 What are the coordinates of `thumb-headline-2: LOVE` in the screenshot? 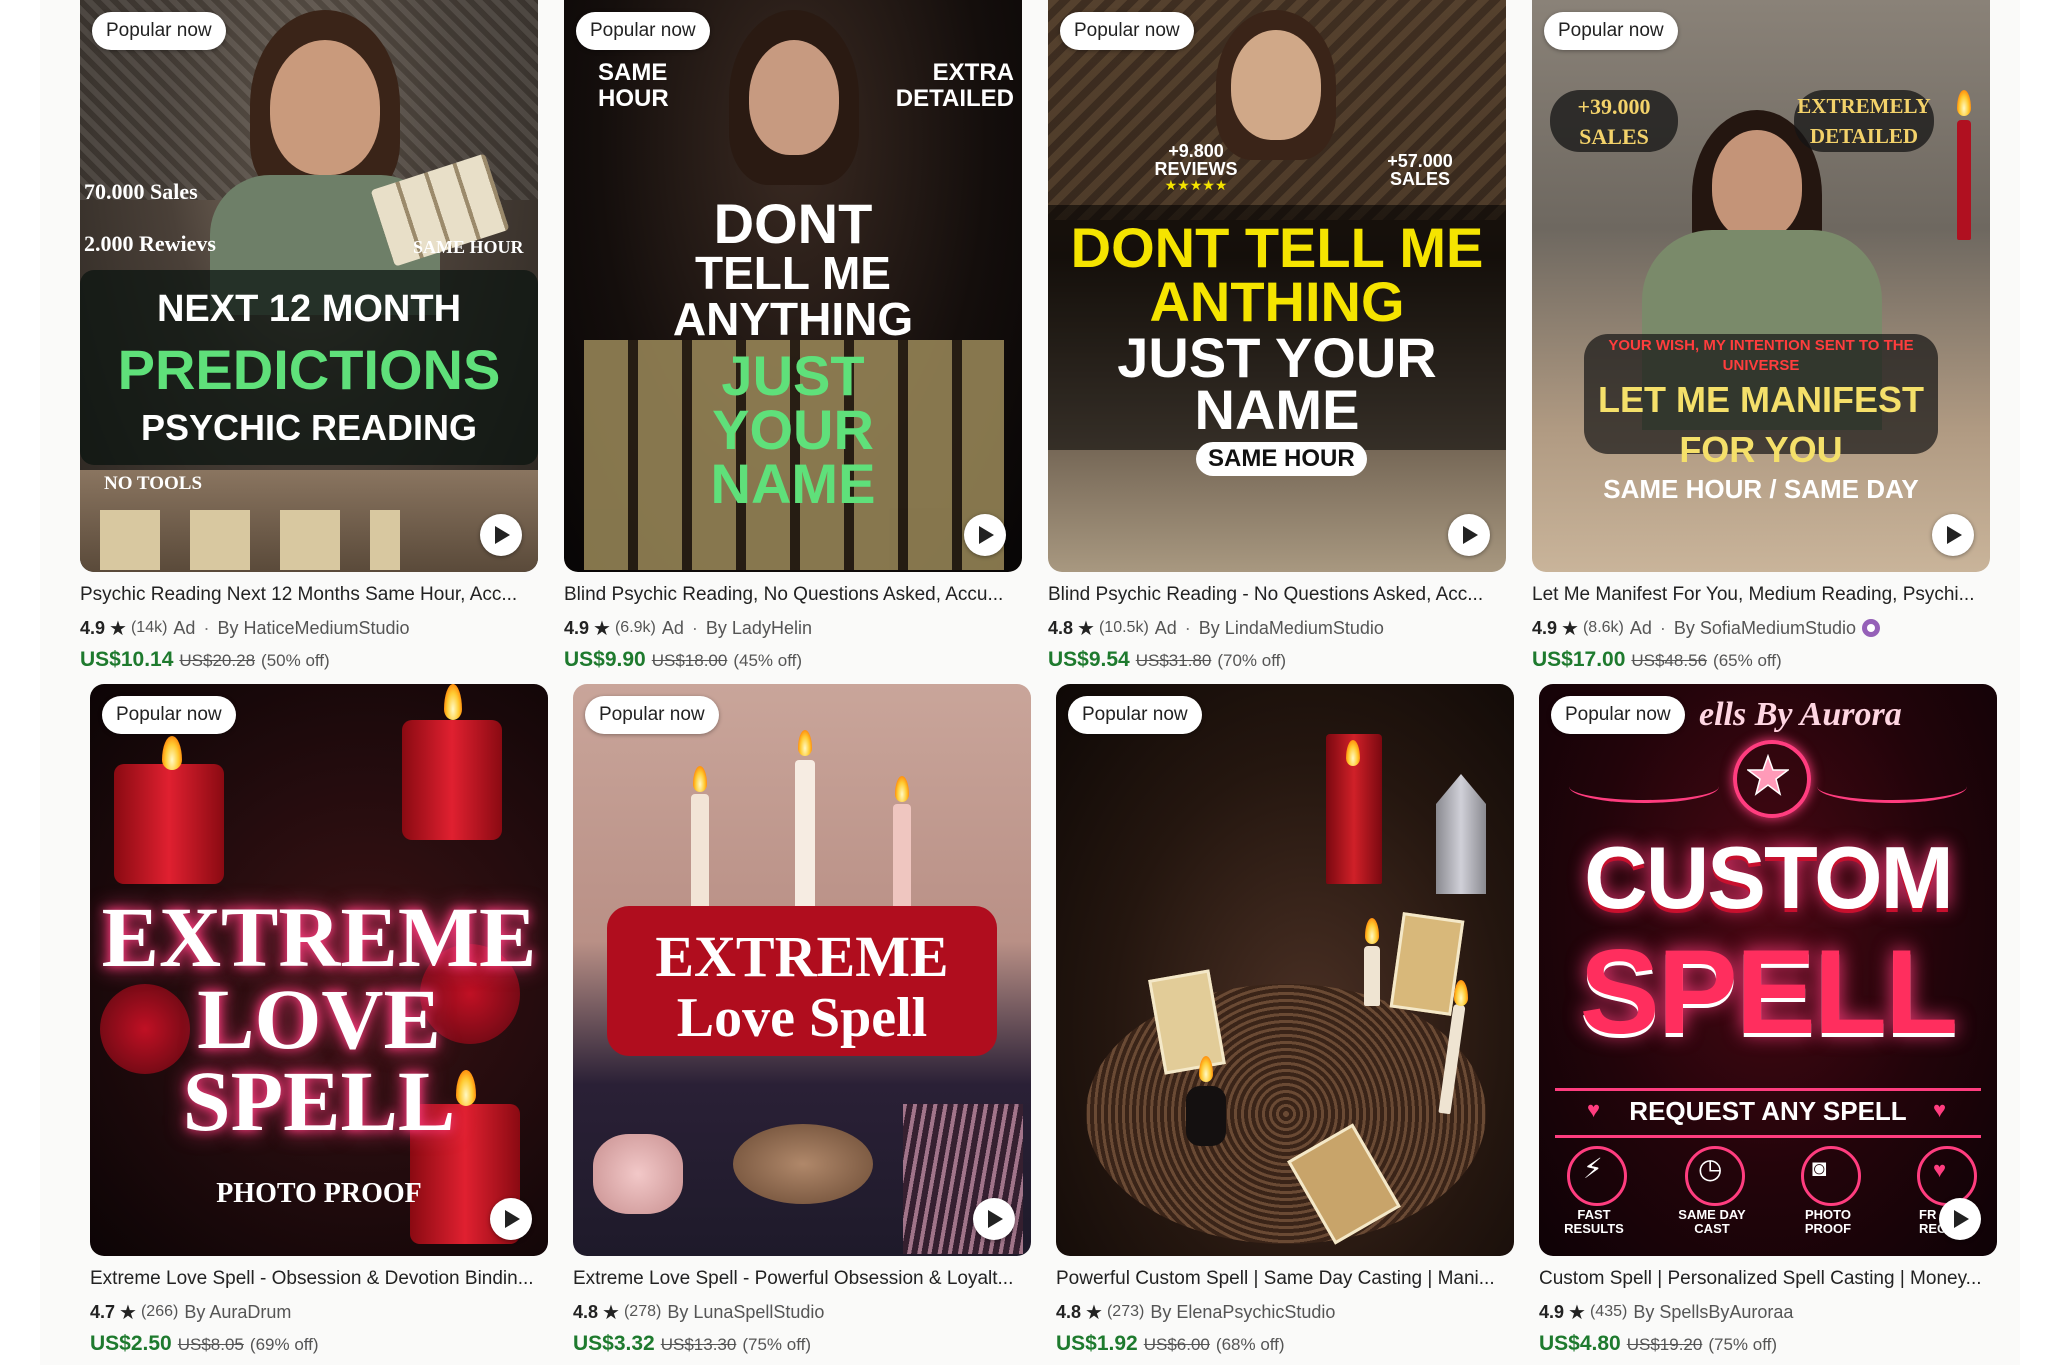 It's located at (319, 1019).